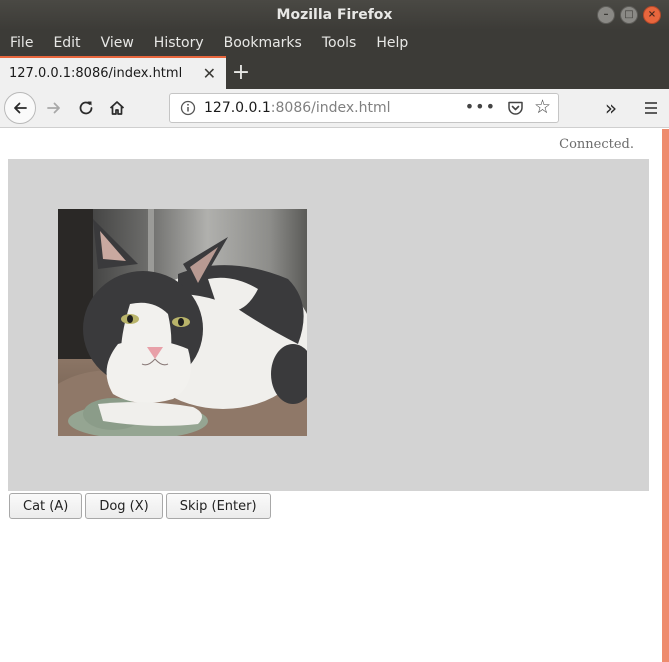  What do you see at coordinates (515, 110) in the screenshot?
I see `pocket-icon` at bounding box center [515, 110].